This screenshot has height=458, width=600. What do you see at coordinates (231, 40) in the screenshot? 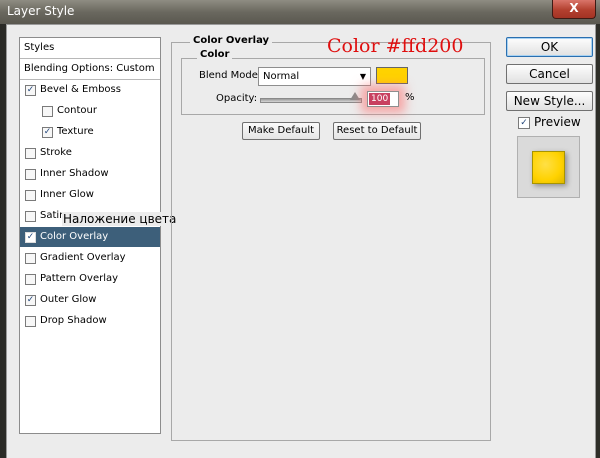
I see `color-overlay-title: Color Overlay` at bounding box center [231, 40].